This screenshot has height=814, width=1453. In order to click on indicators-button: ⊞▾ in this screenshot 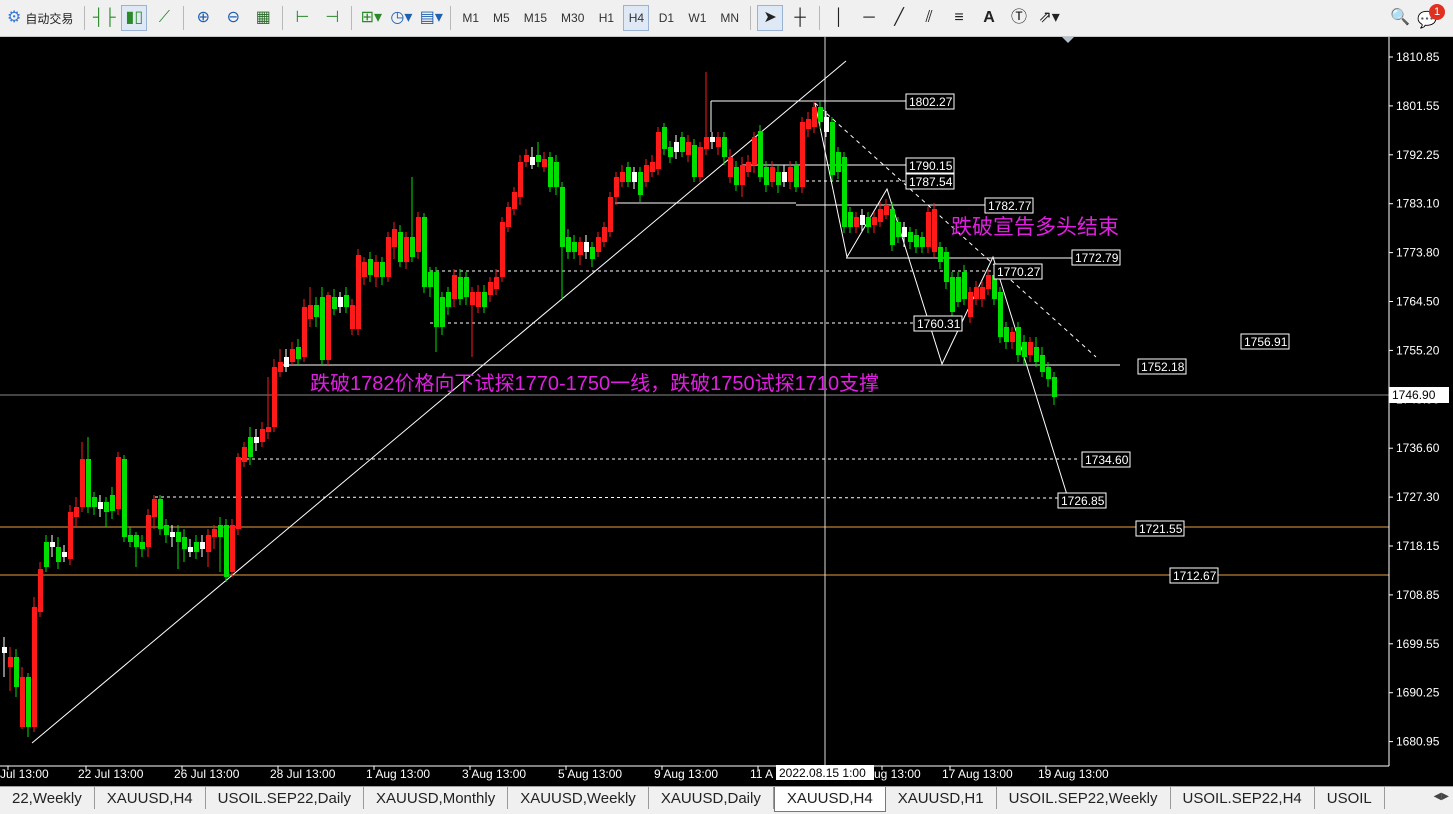, I will do `click(371, 18)`.